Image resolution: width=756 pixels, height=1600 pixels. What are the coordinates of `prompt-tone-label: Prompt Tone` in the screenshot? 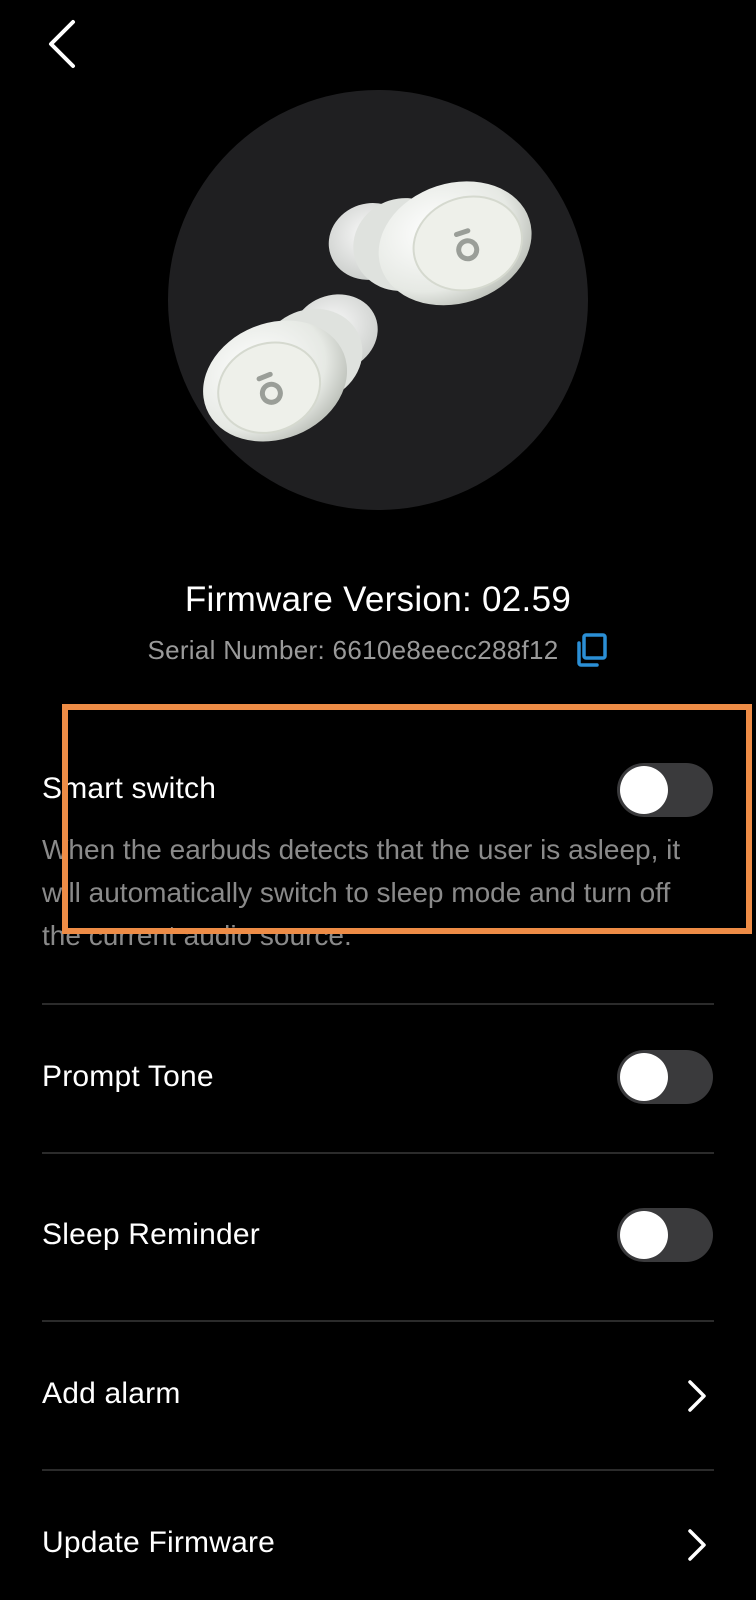 It's located at (128, 1076).